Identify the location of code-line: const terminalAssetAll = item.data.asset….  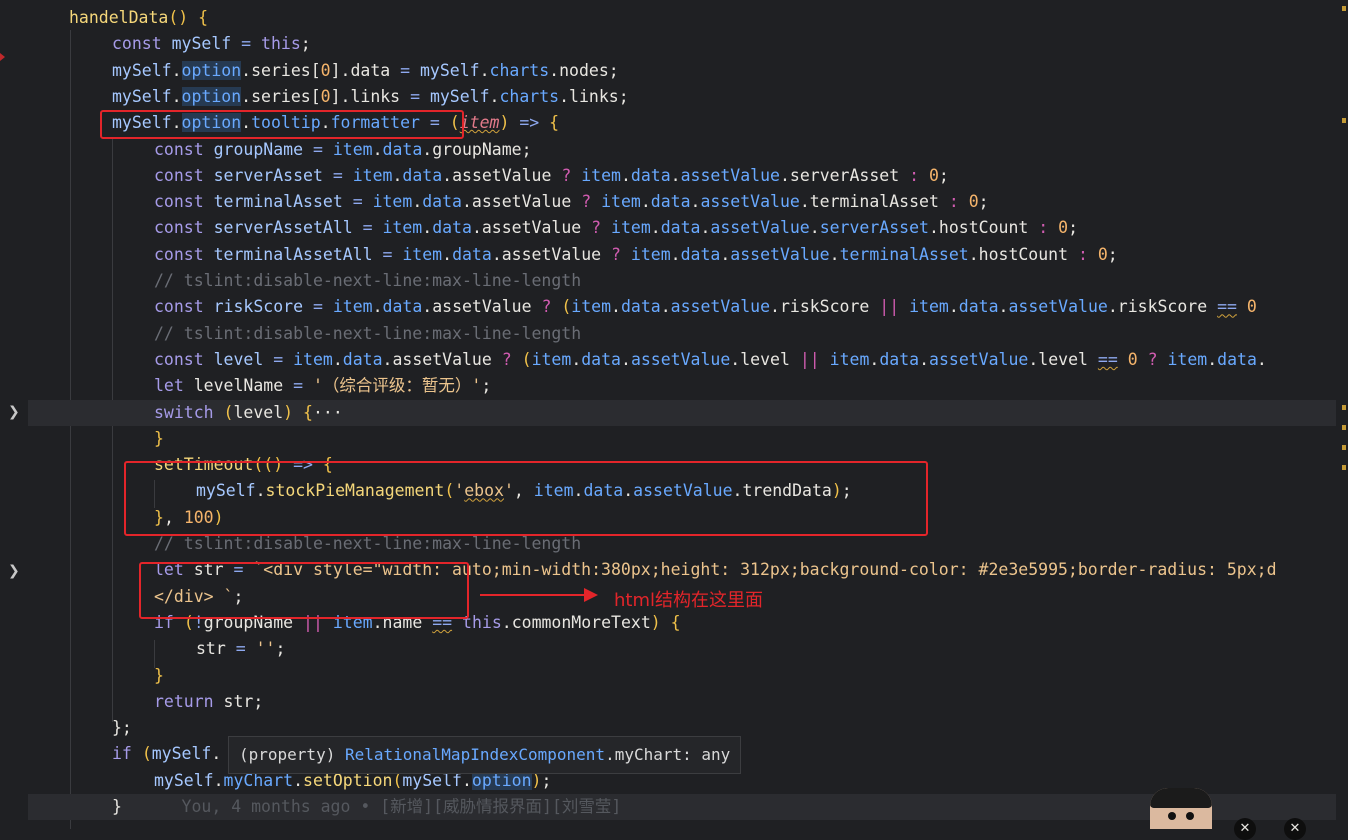
(682, 255).